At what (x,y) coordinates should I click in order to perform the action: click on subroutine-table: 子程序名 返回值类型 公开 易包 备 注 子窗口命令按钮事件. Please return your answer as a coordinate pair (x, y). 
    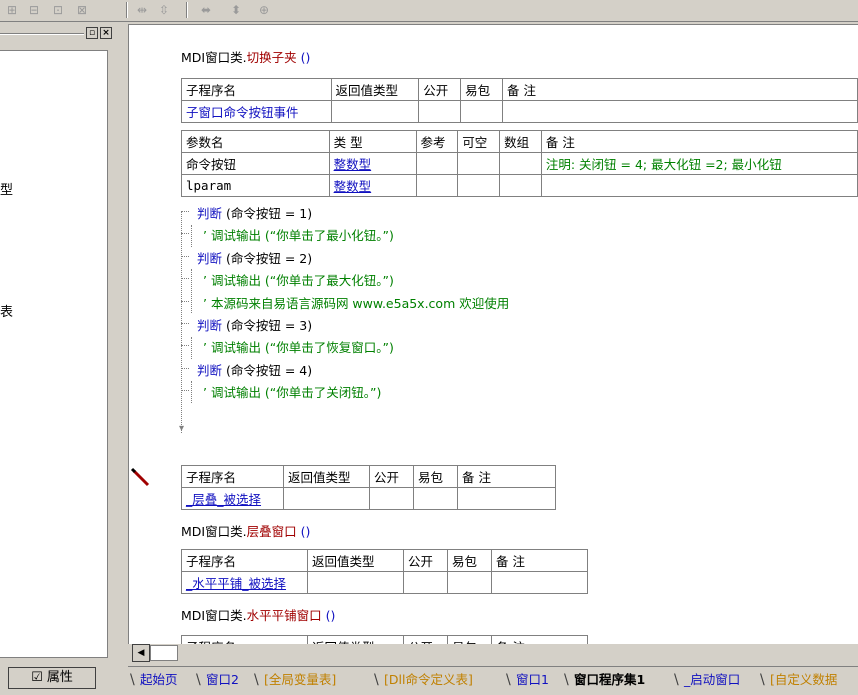
    Looking at the image, I should click on (519, 100).